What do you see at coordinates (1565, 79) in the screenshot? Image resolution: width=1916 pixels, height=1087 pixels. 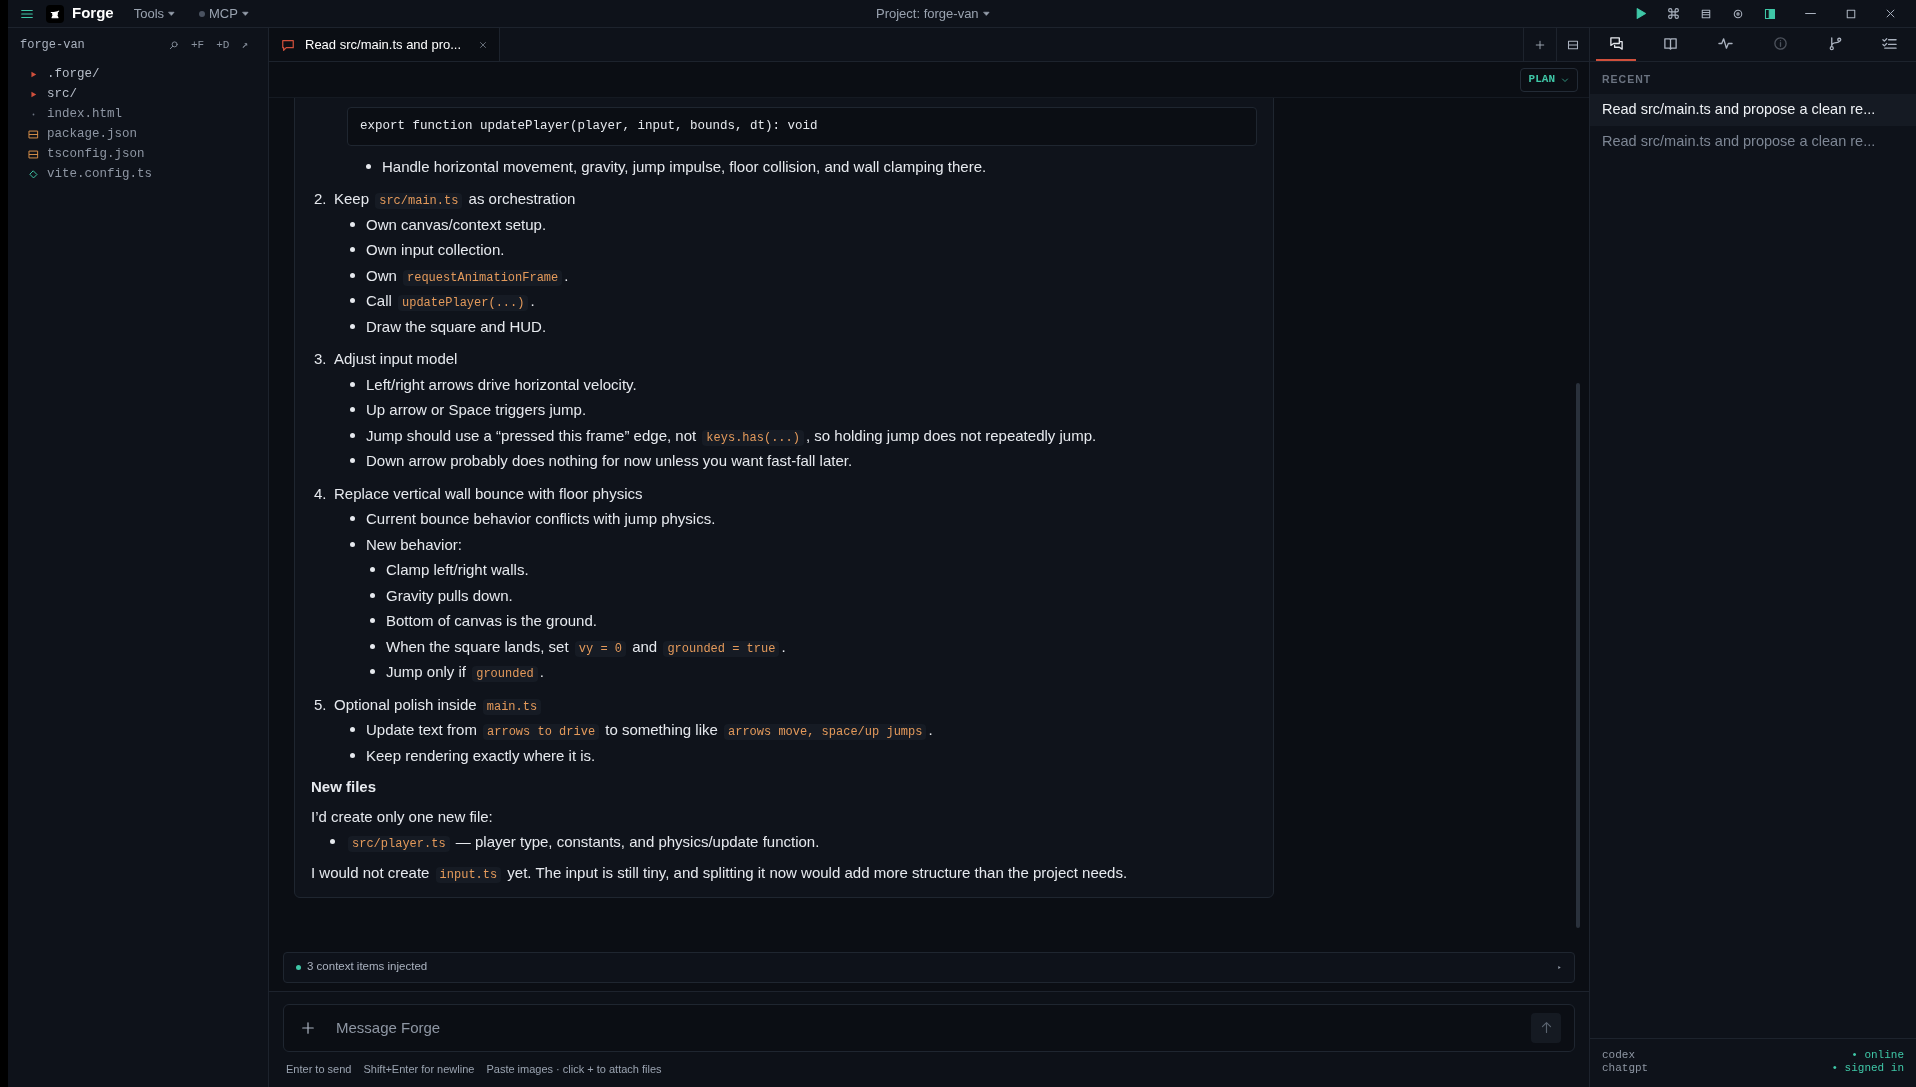 I see `chevron-icon` at bounding box center [1565, 79].